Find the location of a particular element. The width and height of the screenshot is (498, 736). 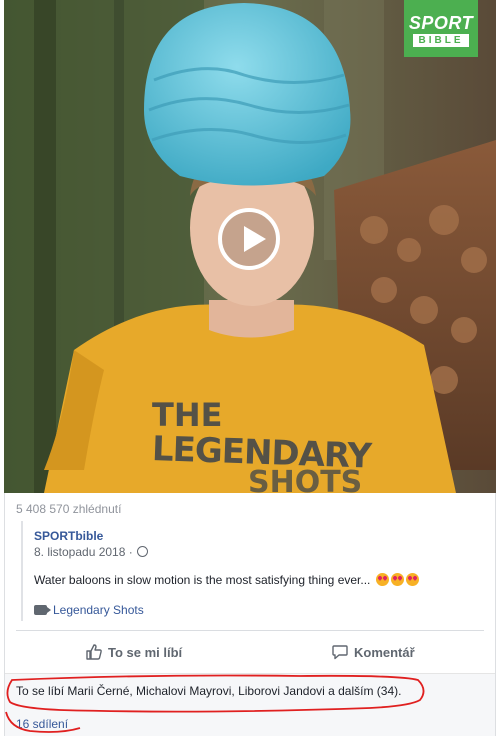

divider is located at coordinates (250, 630).